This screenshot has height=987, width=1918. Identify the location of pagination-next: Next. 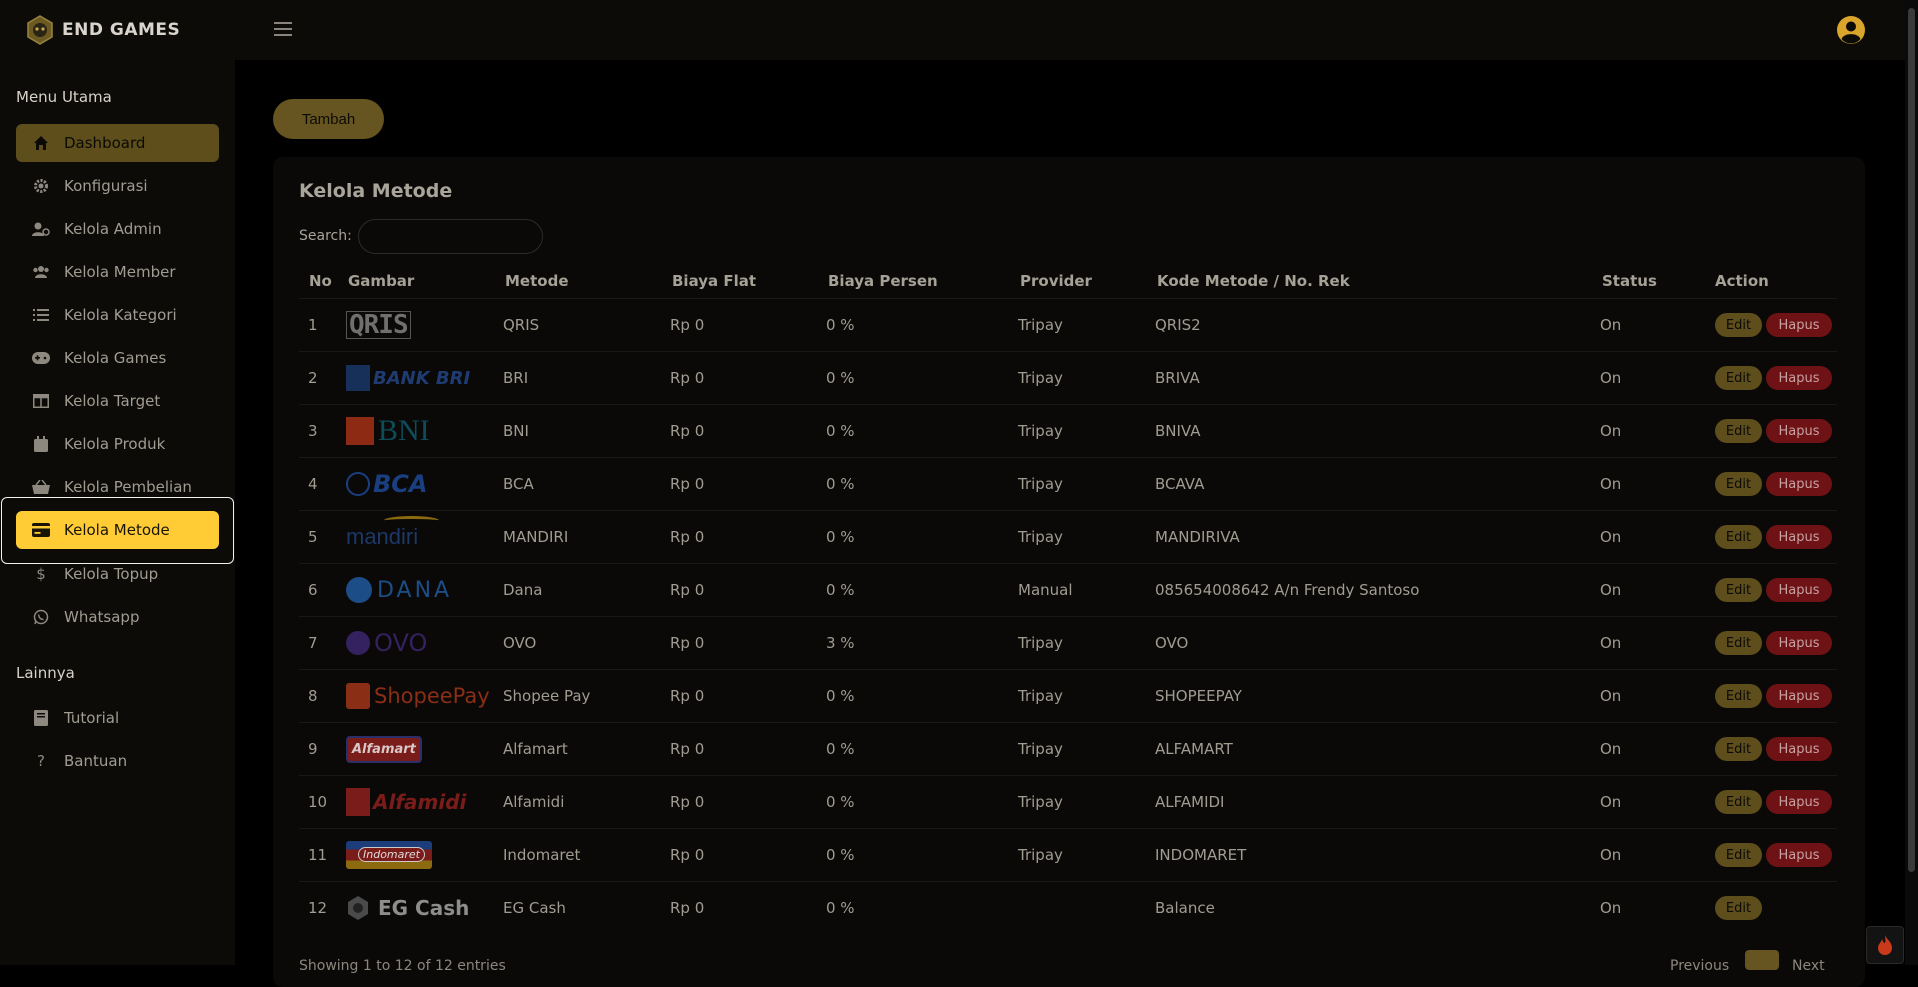
(1808, 966).